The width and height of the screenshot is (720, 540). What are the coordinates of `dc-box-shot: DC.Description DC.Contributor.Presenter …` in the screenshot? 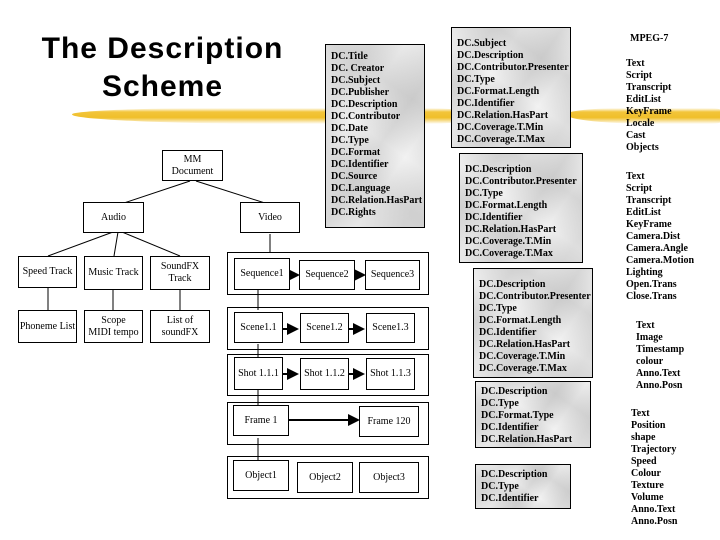 It's located at (533, 323).